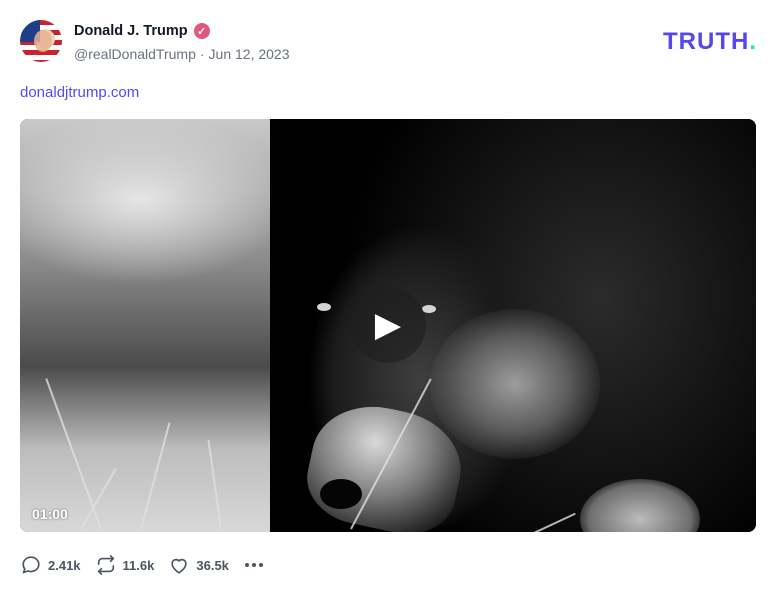 This screenshot has height=595, width=777. I want to click on reply-count: 2.41k, so click(64, 565).